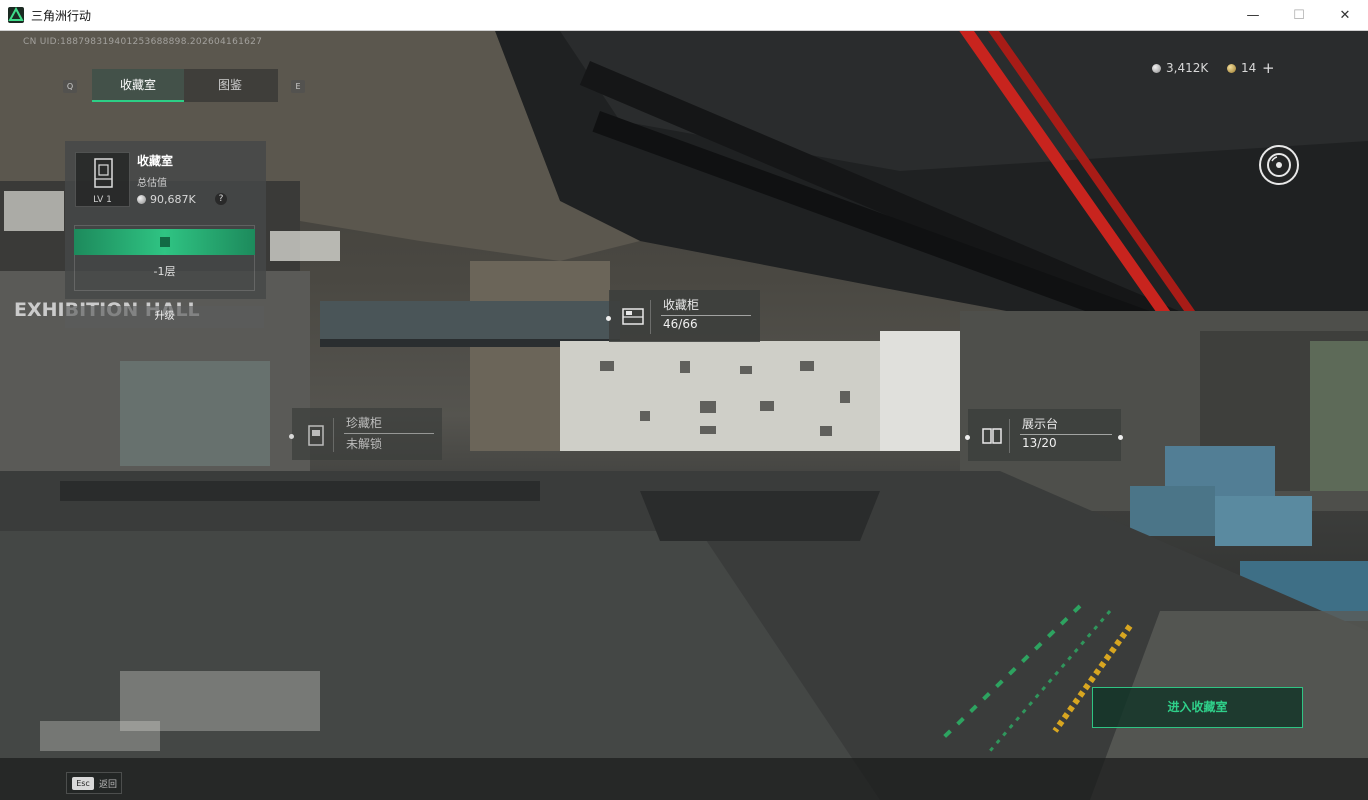 Image resolution: width=1368 pixels, height=800 pixels. I want to click on collection-tabs: 收藏室 图鉴, so click(185, 85).